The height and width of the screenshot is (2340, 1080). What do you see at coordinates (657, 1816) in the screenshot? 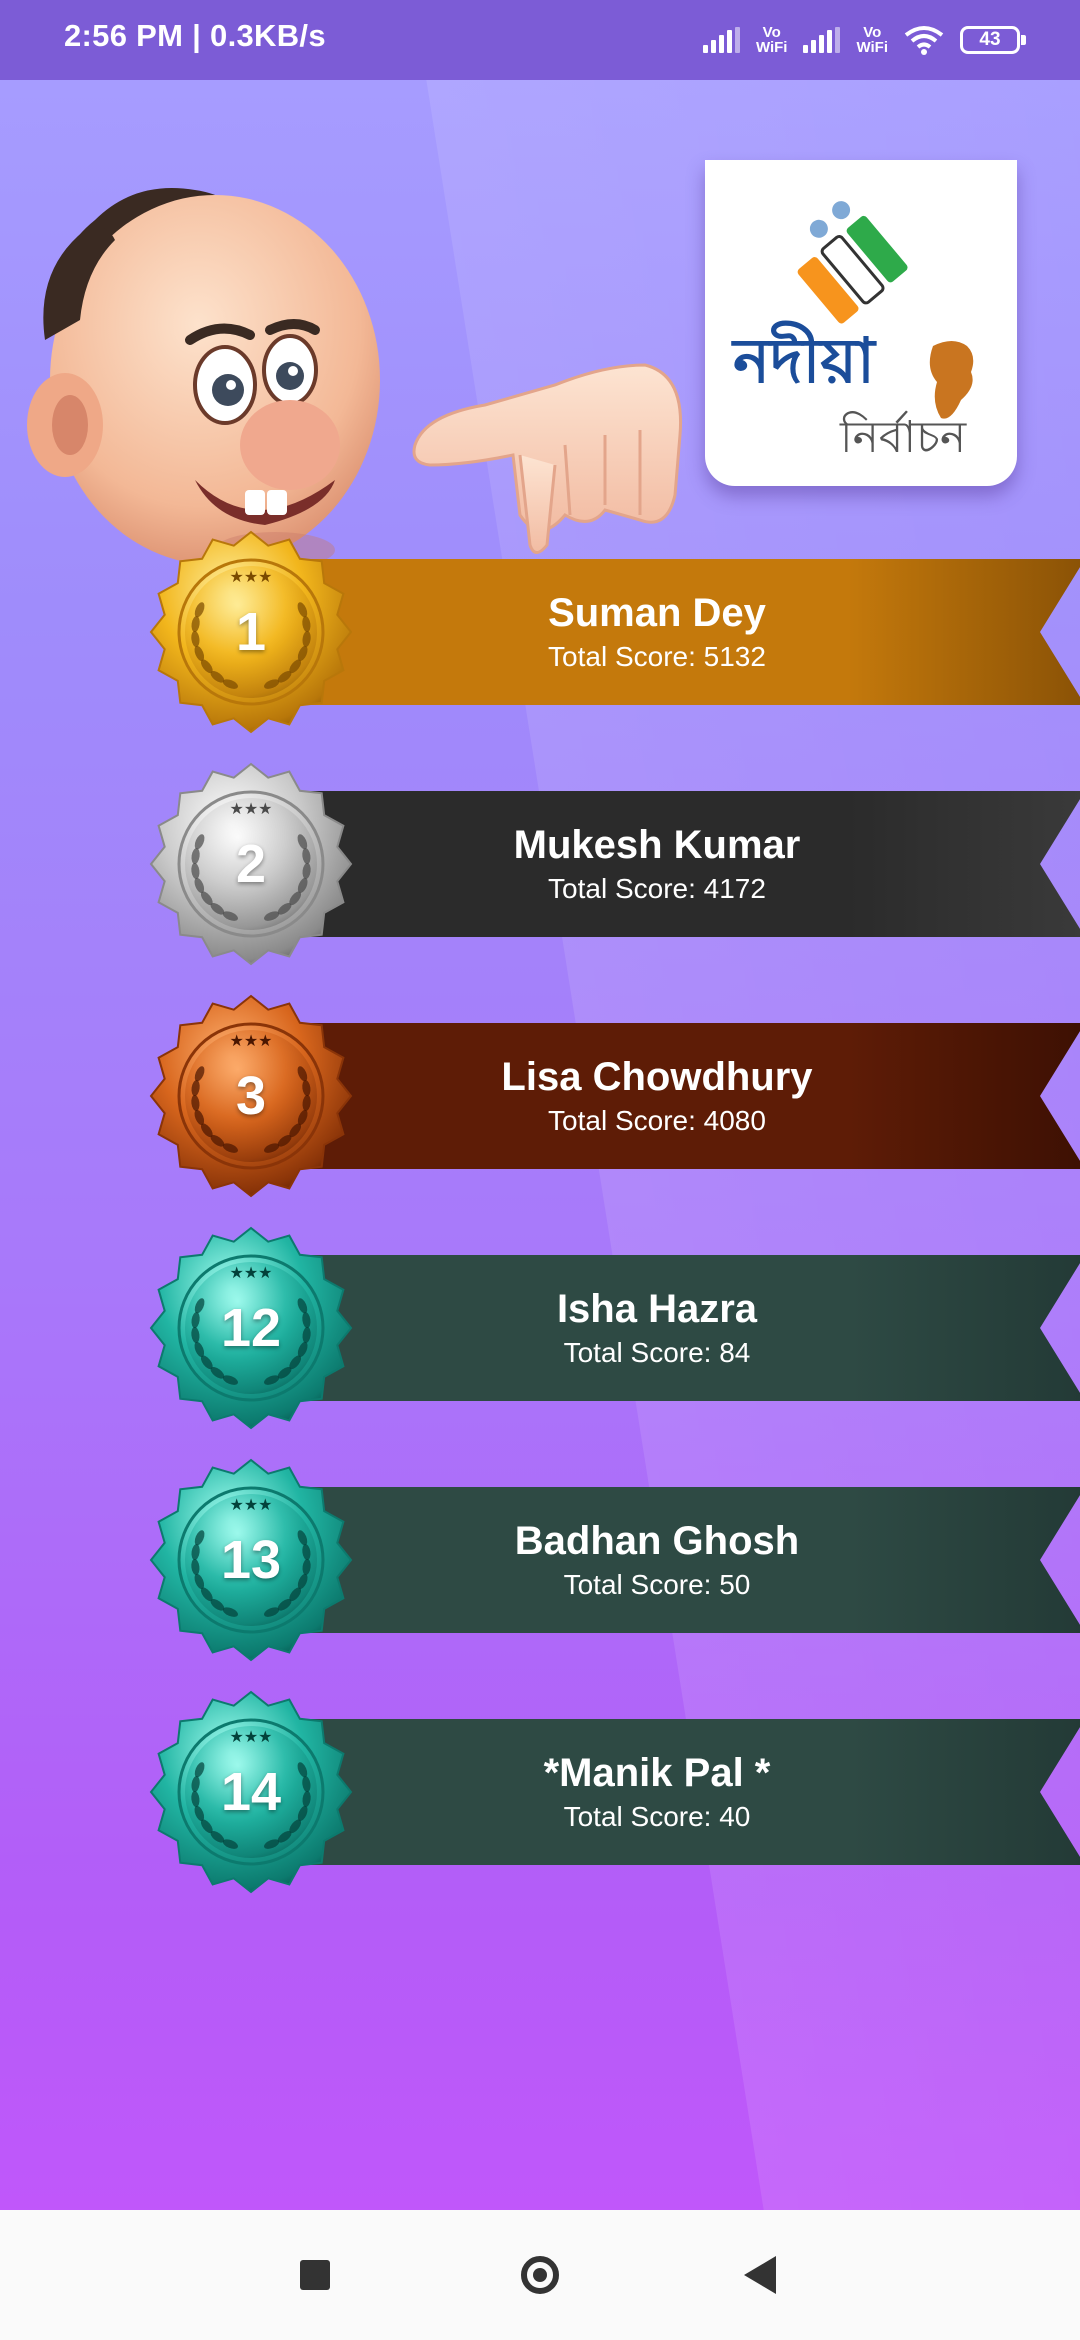
I see `player-score: Total Score: 40` at bounding box center [657, 1816].